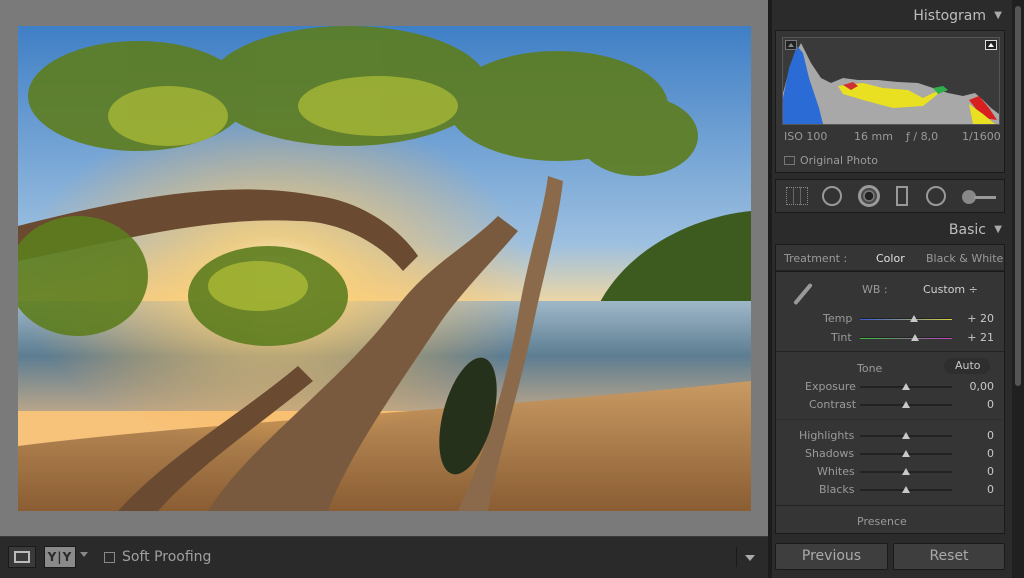 The width and height of the screenshot is (1024, 578). Describe the element at coordinates (914, 318) in the screenshot. I see `temp-slider-knob` at that location.